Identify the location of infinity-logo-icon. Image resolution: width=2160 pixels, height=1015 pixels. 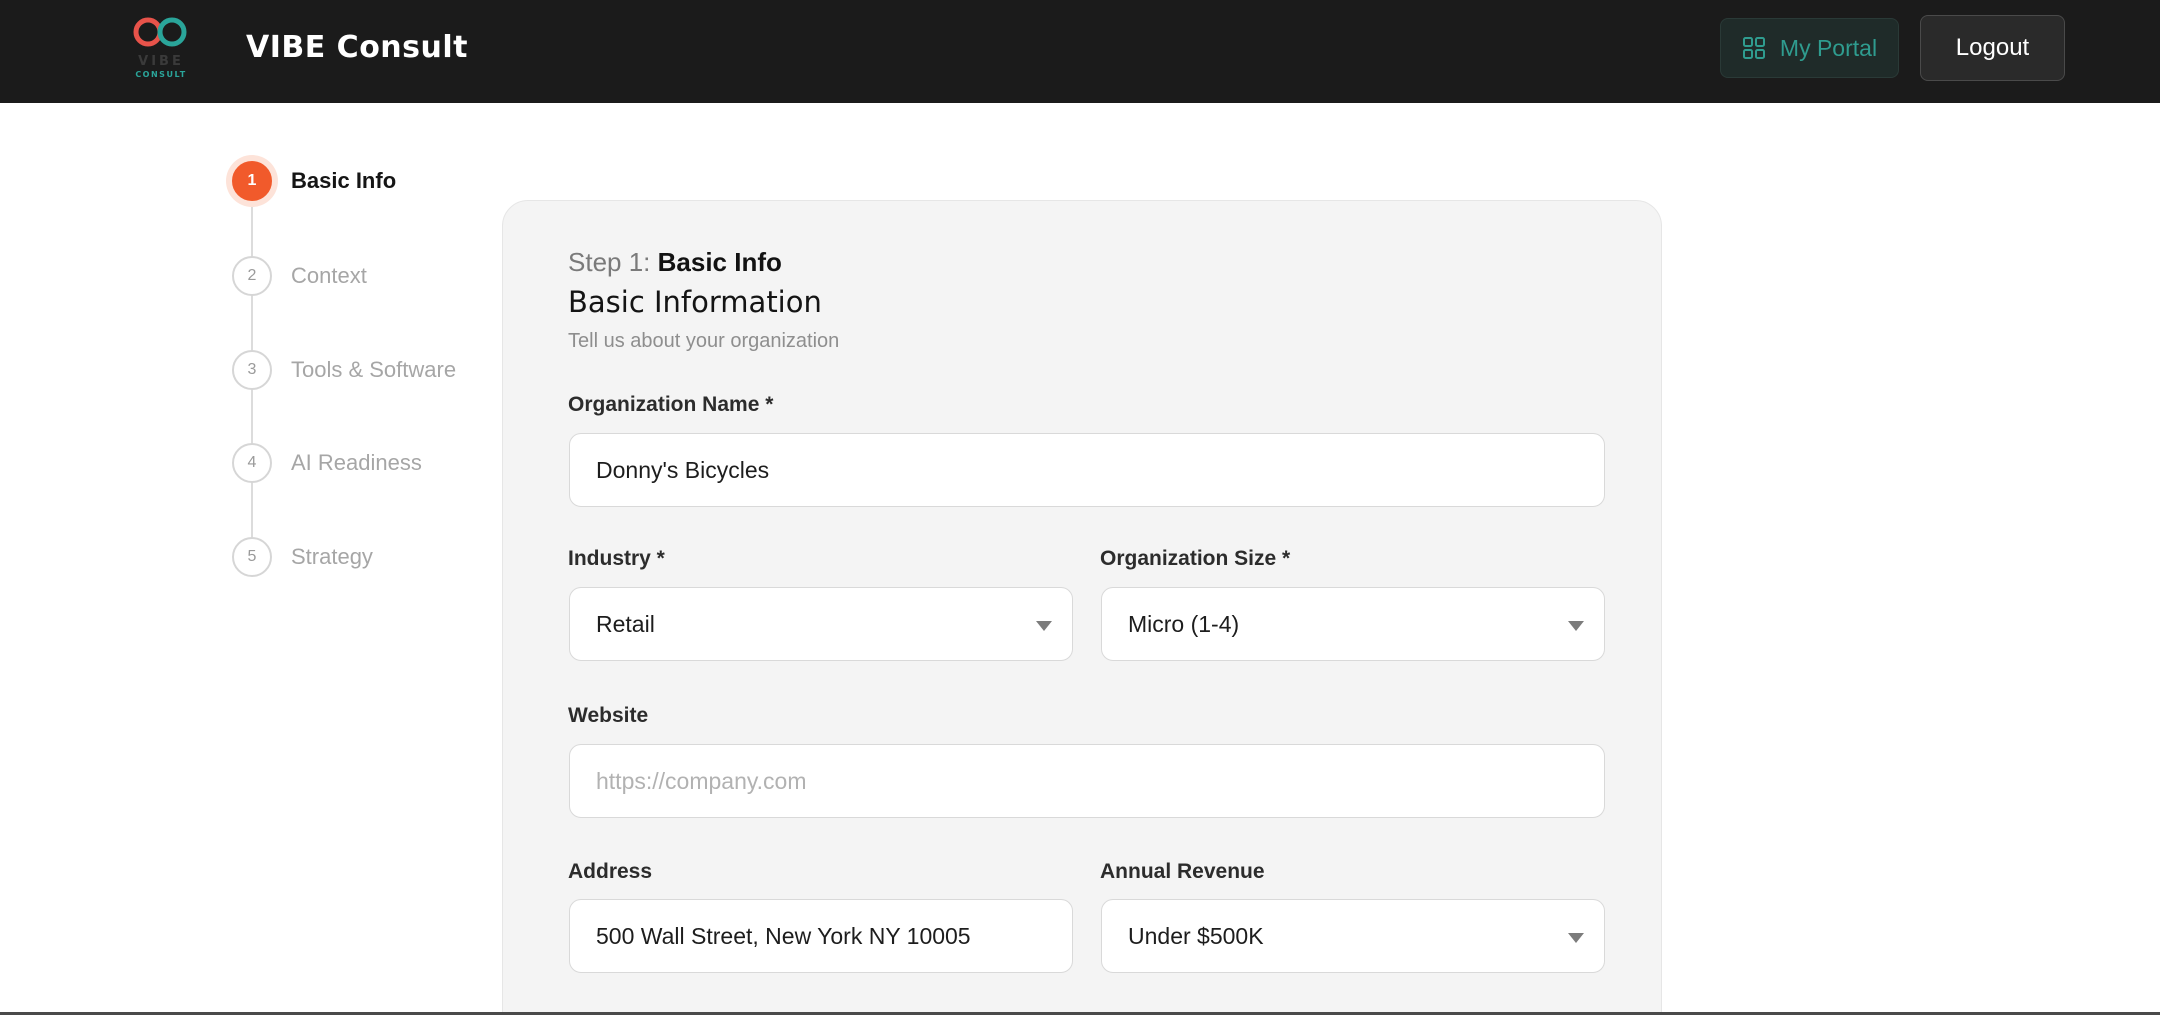
(160, 32).